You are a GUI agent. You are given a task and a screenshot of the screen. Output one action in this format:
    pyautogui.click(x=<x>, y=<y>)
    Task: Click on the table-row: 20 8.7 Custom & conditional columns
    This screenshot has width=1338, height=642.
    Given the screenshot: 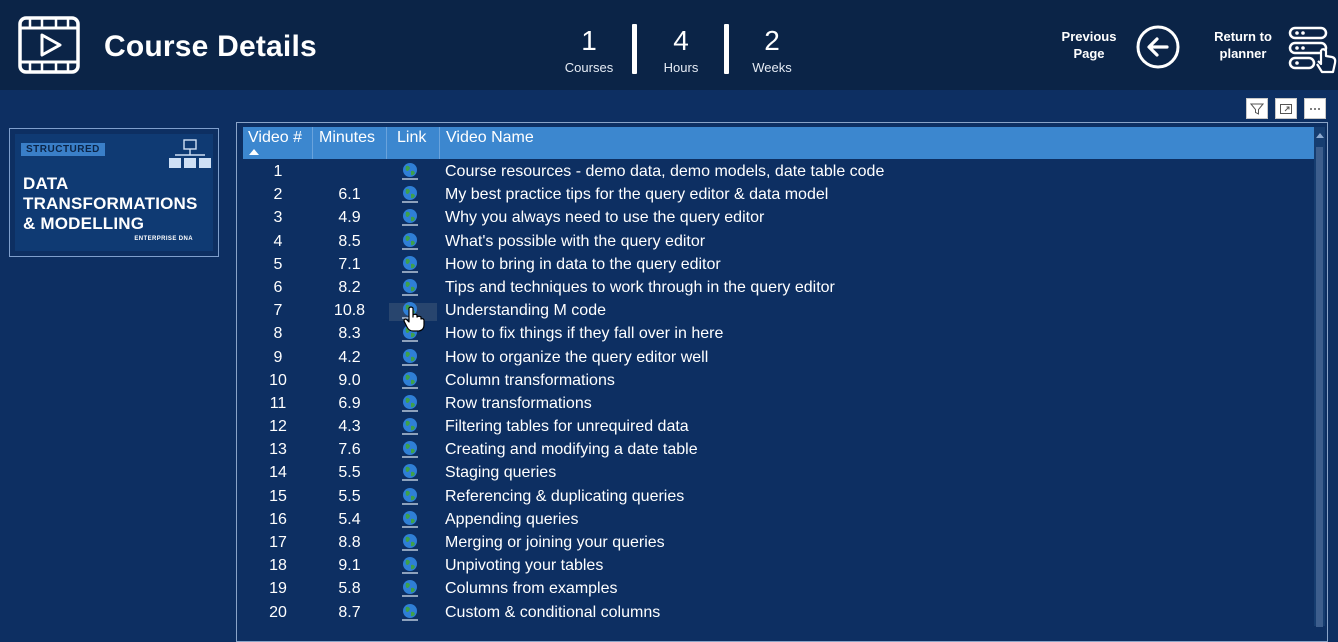 What is the action you would take?
    pyautogui.click(x=778, y=613)
    